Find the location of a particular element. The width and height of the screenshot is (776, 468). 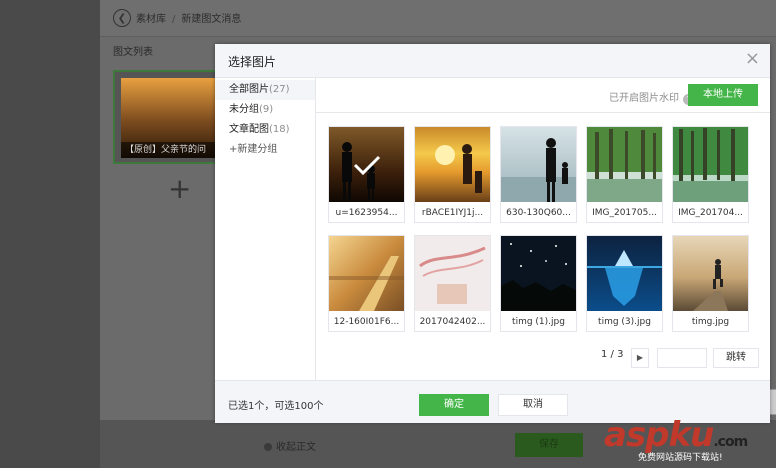

article-list-title: 图文列表 is located at coordinates (133, 52).